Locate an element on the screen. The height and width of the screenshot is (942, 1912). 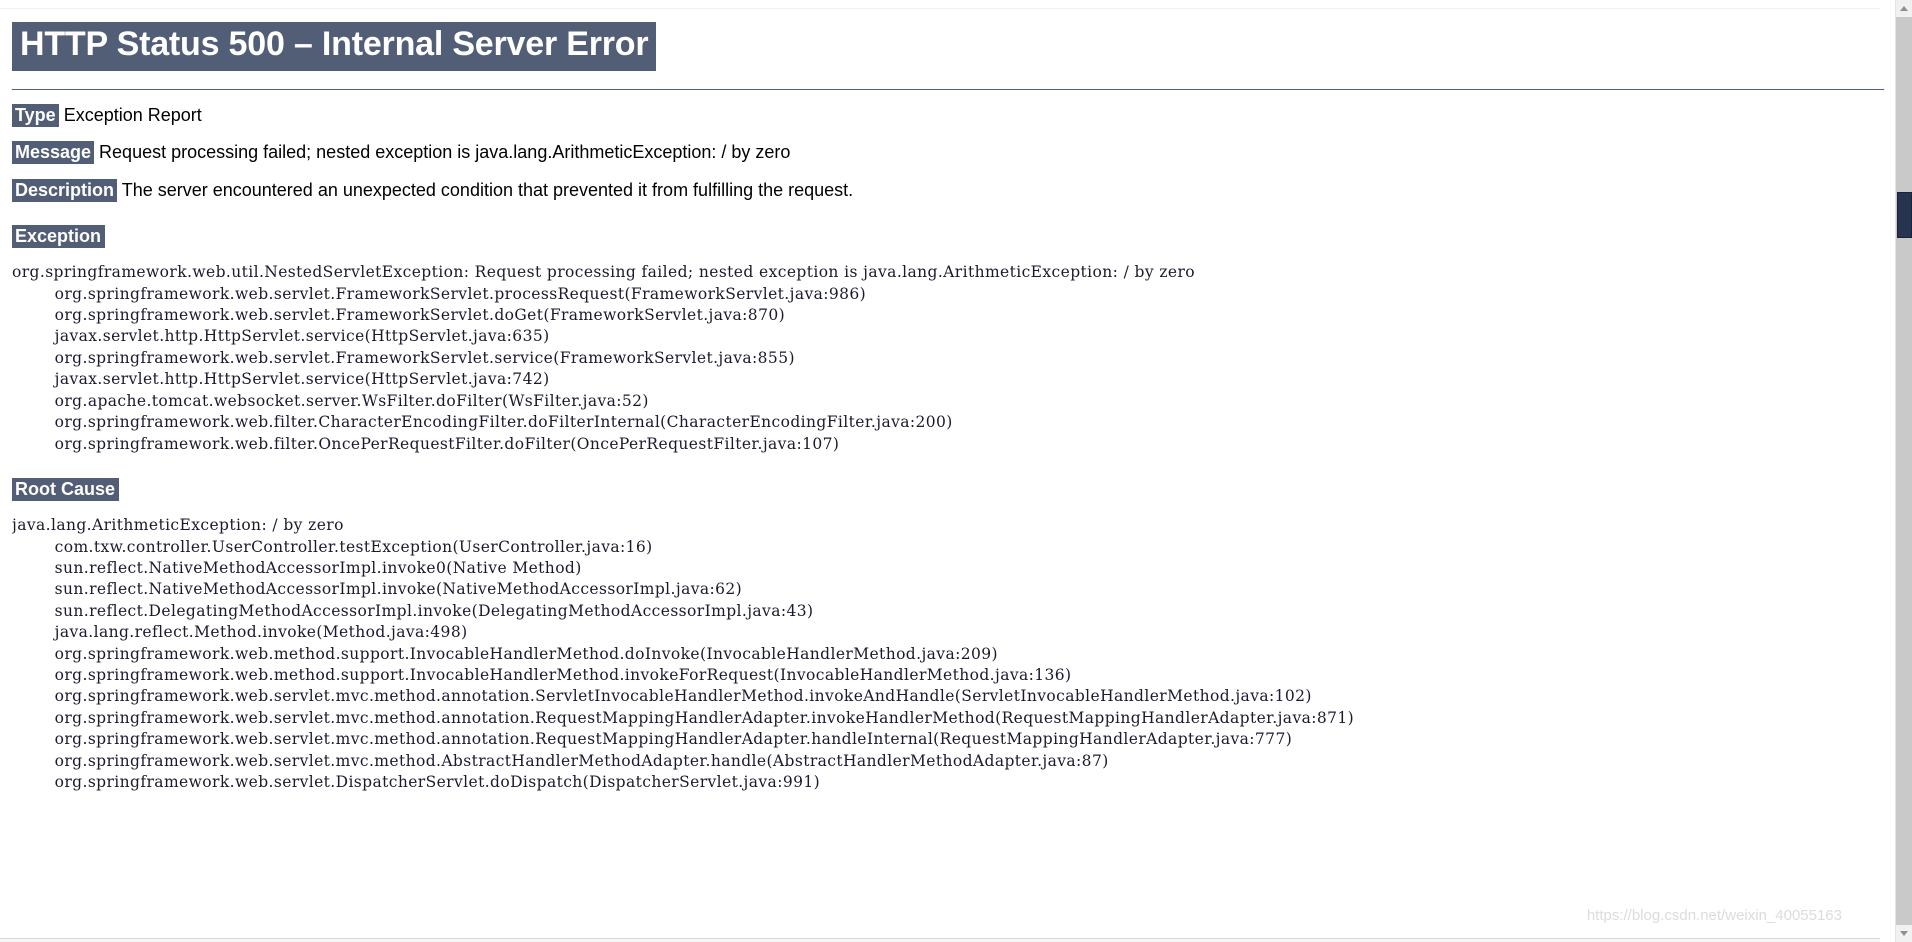
watermark: https://blog.csdn.net/weixin_40055163 is located at coordinates (1714, 915).